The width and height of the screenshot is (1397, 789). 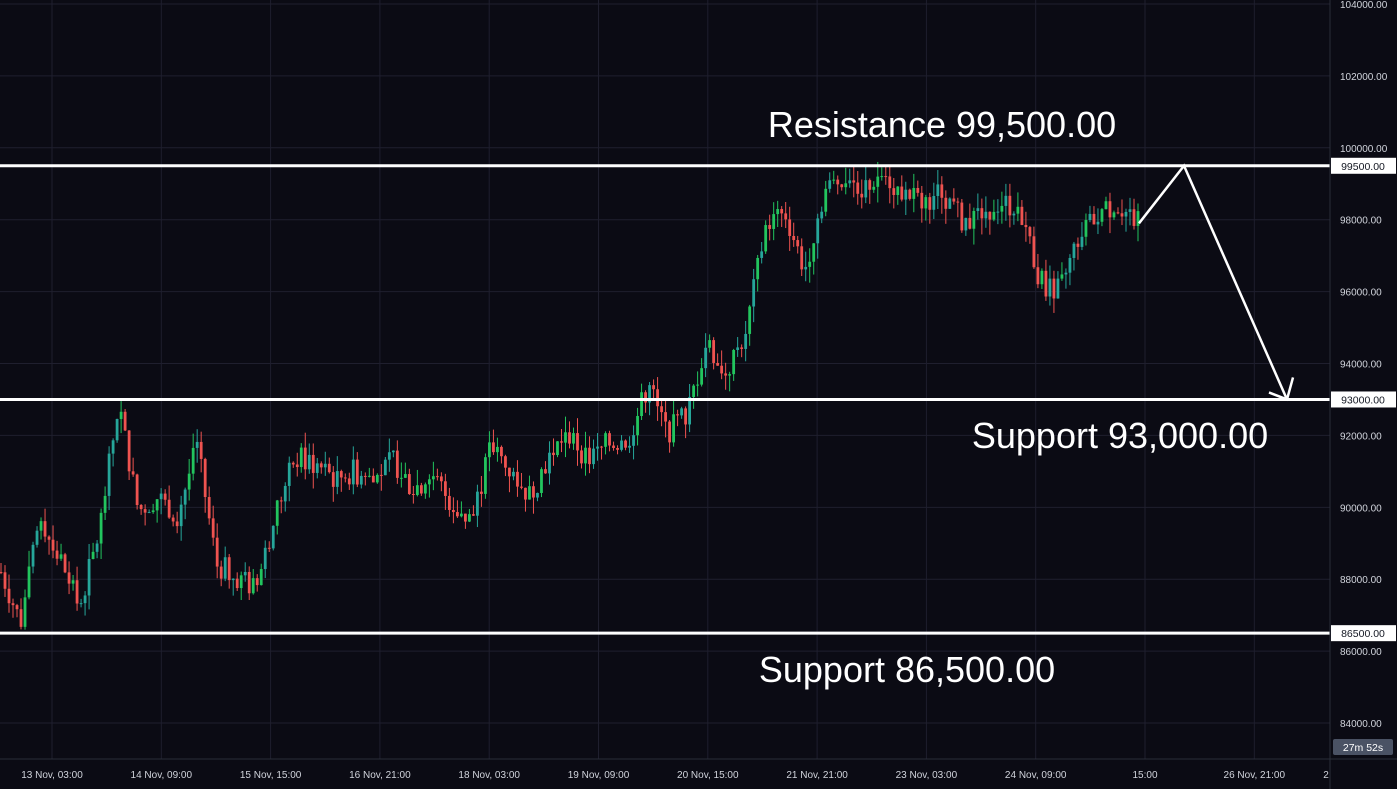 I want to click on x-tick-label: 21 Nov, 21:00, so click(x=817, y=775).